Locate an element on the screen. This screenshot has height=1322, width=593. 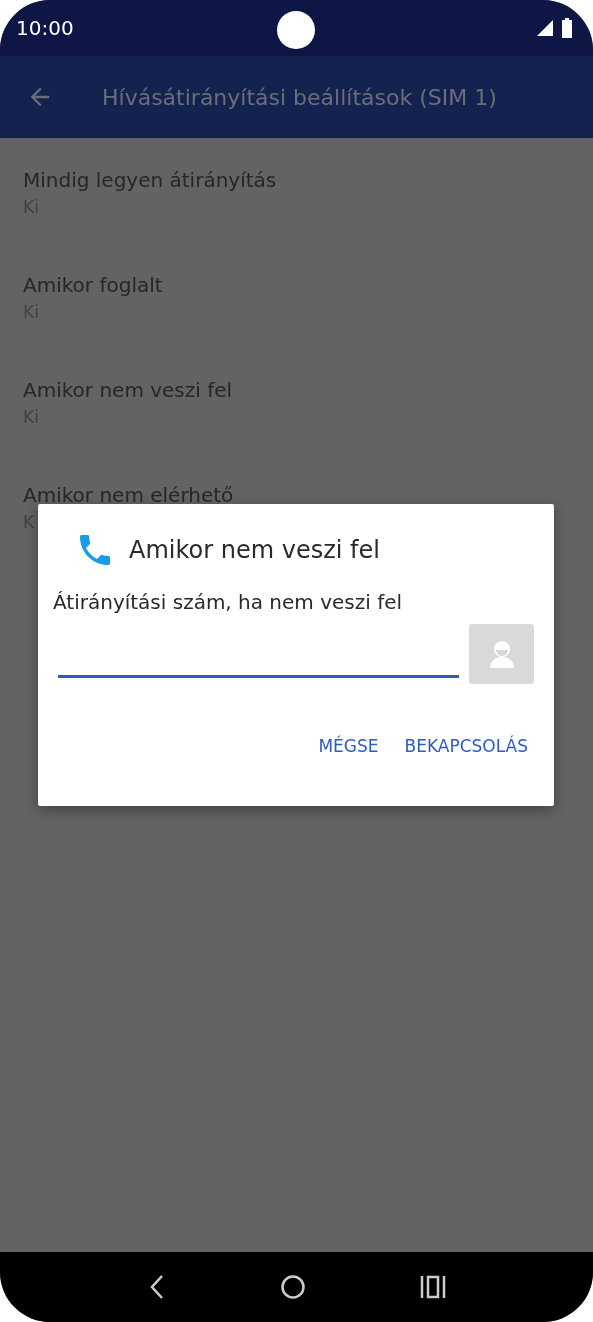
page-title: Hívásátirányítási beállítások (SIM 1) is located at coordinates (299, 97).